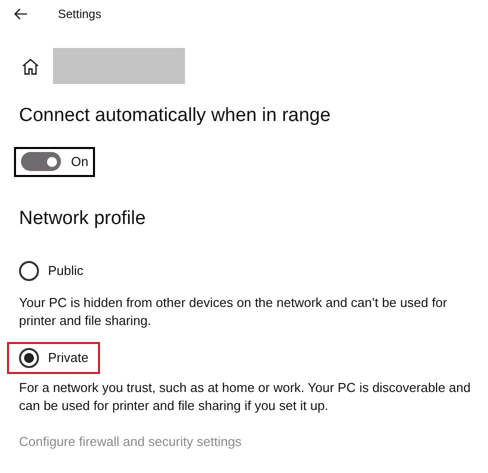  I want to click on radio-label: Public, so click(66, 271).